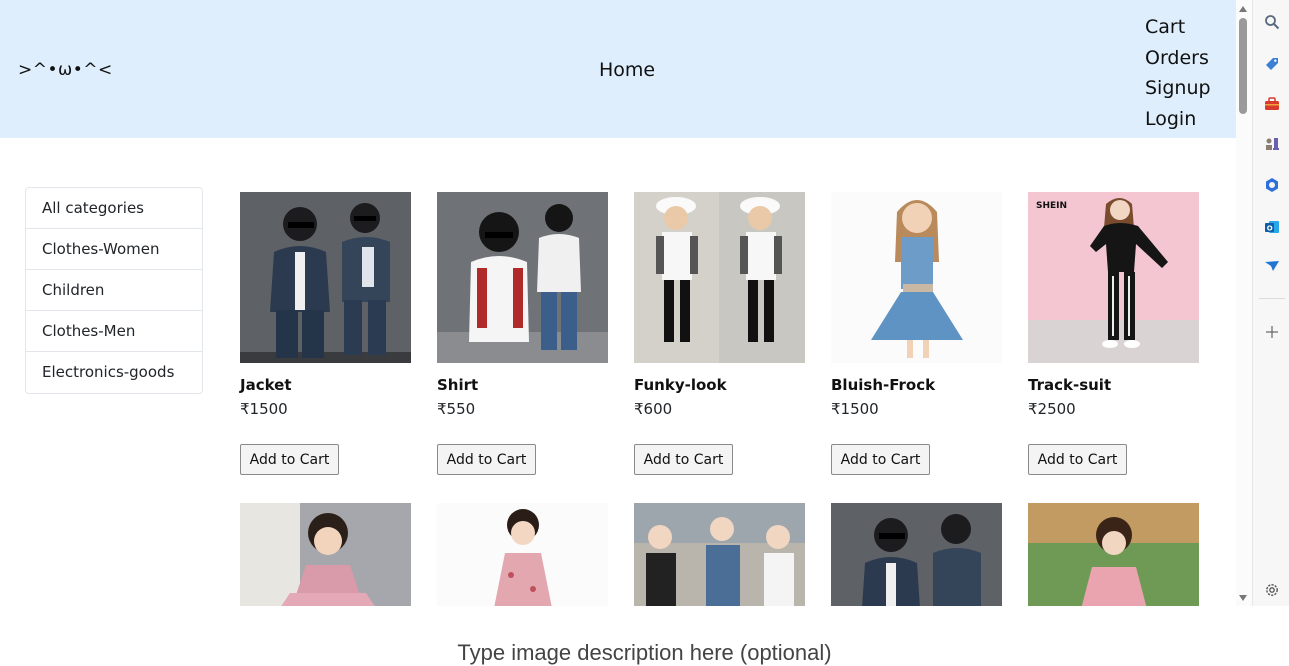 This screenshot has height=666, width=1289. Describe the element at coordinates (1272, 64) in the screenshot. I see `tag-icon` at that location.